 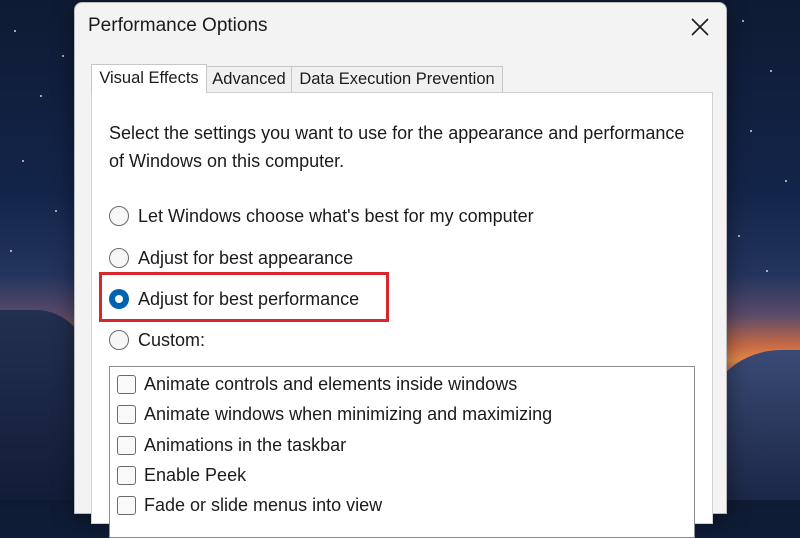 I want to click on tab-advanced: Advanced, so click(x=249, y=79).